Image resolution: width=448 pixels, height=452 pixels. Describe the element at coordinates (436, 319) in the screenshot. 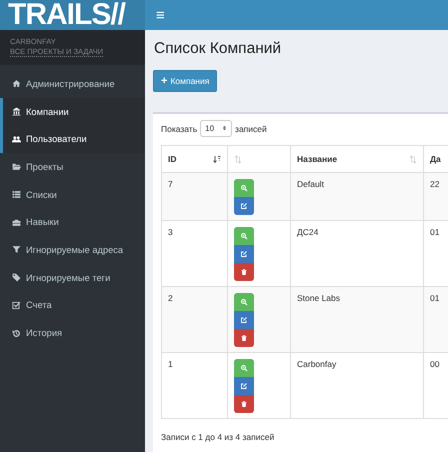

I see `table-cell: 01` at that location.